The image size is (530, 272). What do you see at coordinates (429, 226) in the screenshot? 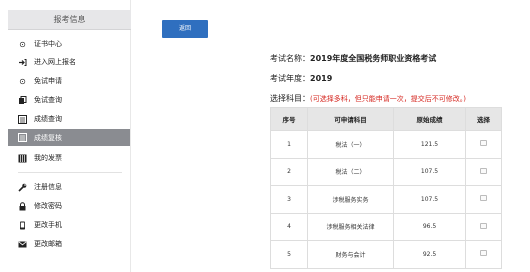
I see `row-score: 96.5` at bounding box center [429, 226].